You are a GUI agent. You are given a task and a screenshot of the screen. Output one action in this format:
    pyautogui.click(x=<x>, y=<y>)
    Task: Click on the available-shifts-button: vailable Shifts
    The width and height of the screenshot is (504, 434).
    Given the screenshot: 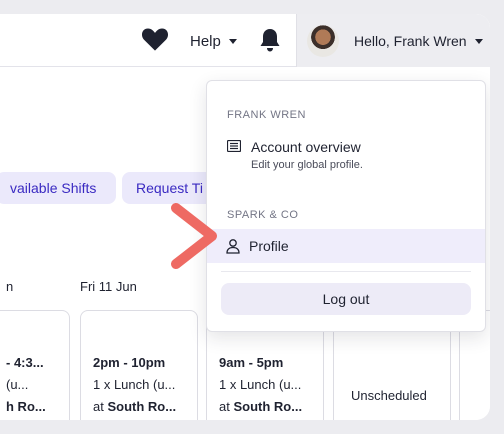 What is the action you would take?
    pyautogui.click(x=58, y=188)
    